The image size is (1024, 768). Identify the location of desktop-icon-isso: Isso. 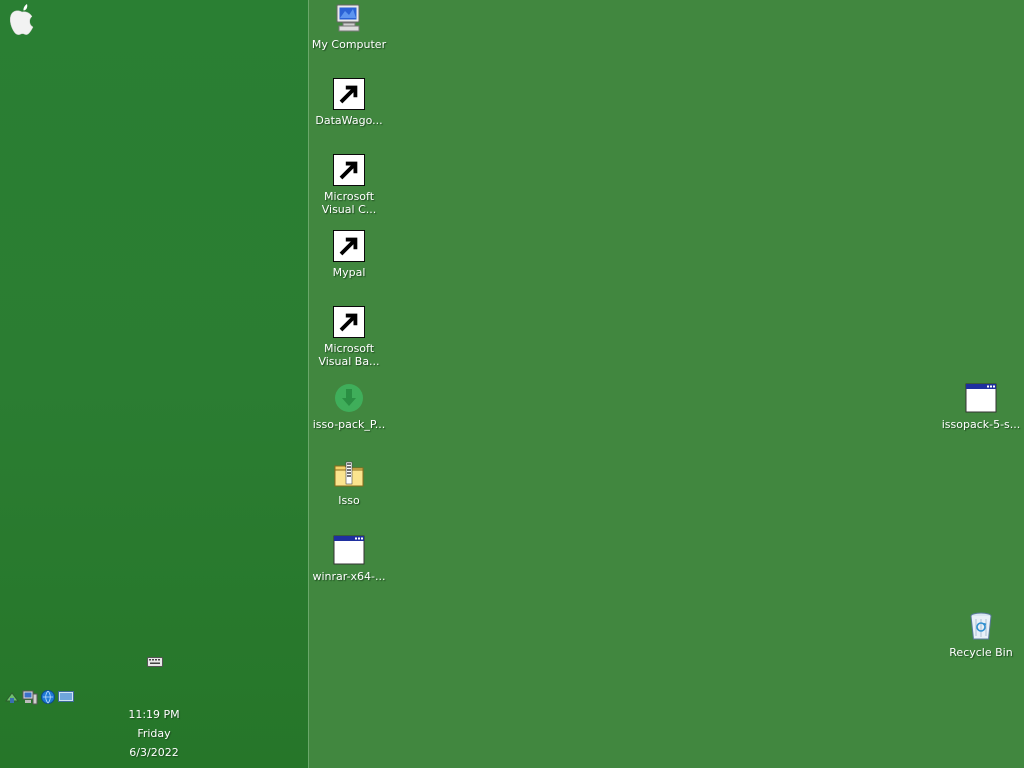
(349, 482).